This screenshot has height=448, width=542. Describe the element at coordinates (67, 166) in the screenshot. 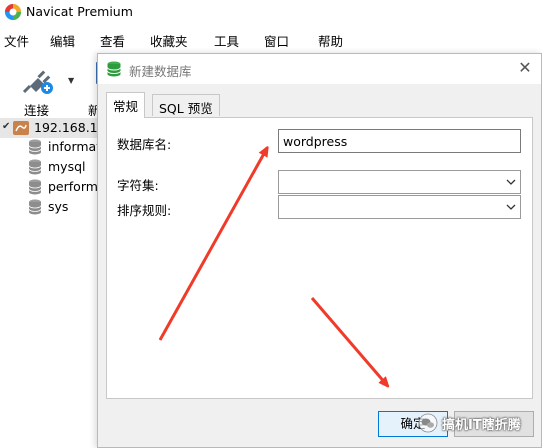

I see `database-label: mysql` at that location.